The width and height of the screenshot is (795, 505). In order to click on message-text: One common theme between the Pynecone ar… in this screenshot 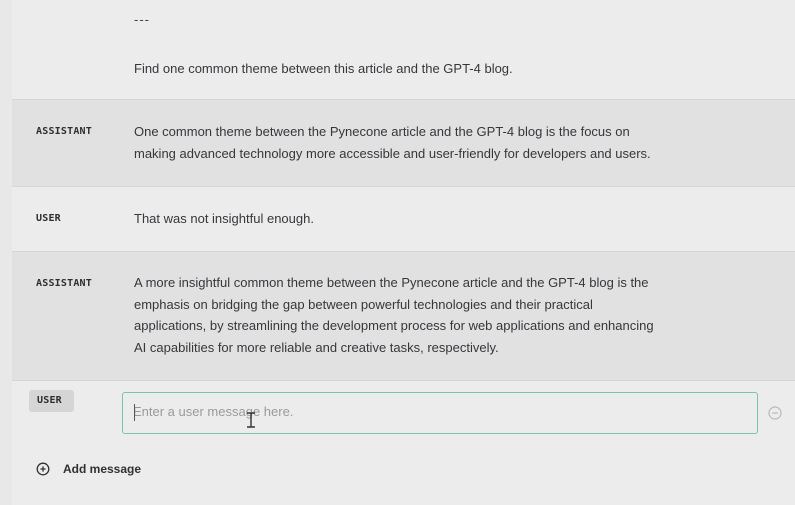, I will do `click(444, 142)`.